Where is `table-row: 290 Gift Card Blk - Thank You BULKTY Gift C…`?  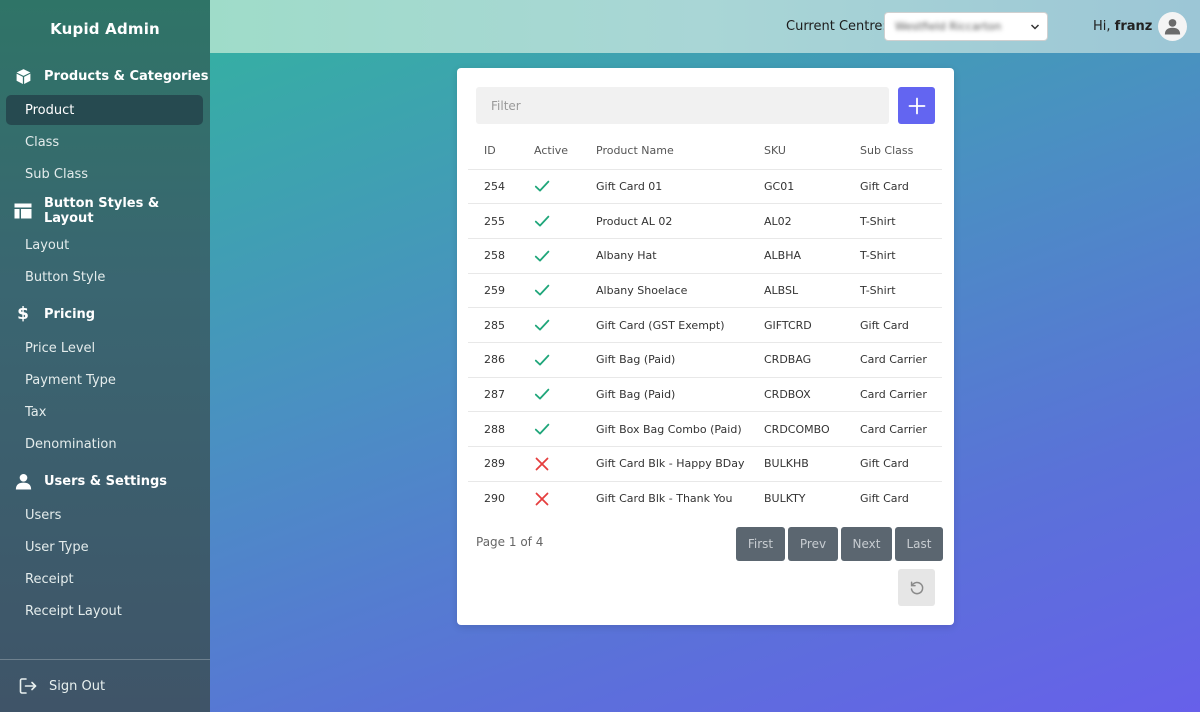 table-row: 290 Gift Card Blk - Thank You BULKTY Gift C… is located at coordinates (705, 498).